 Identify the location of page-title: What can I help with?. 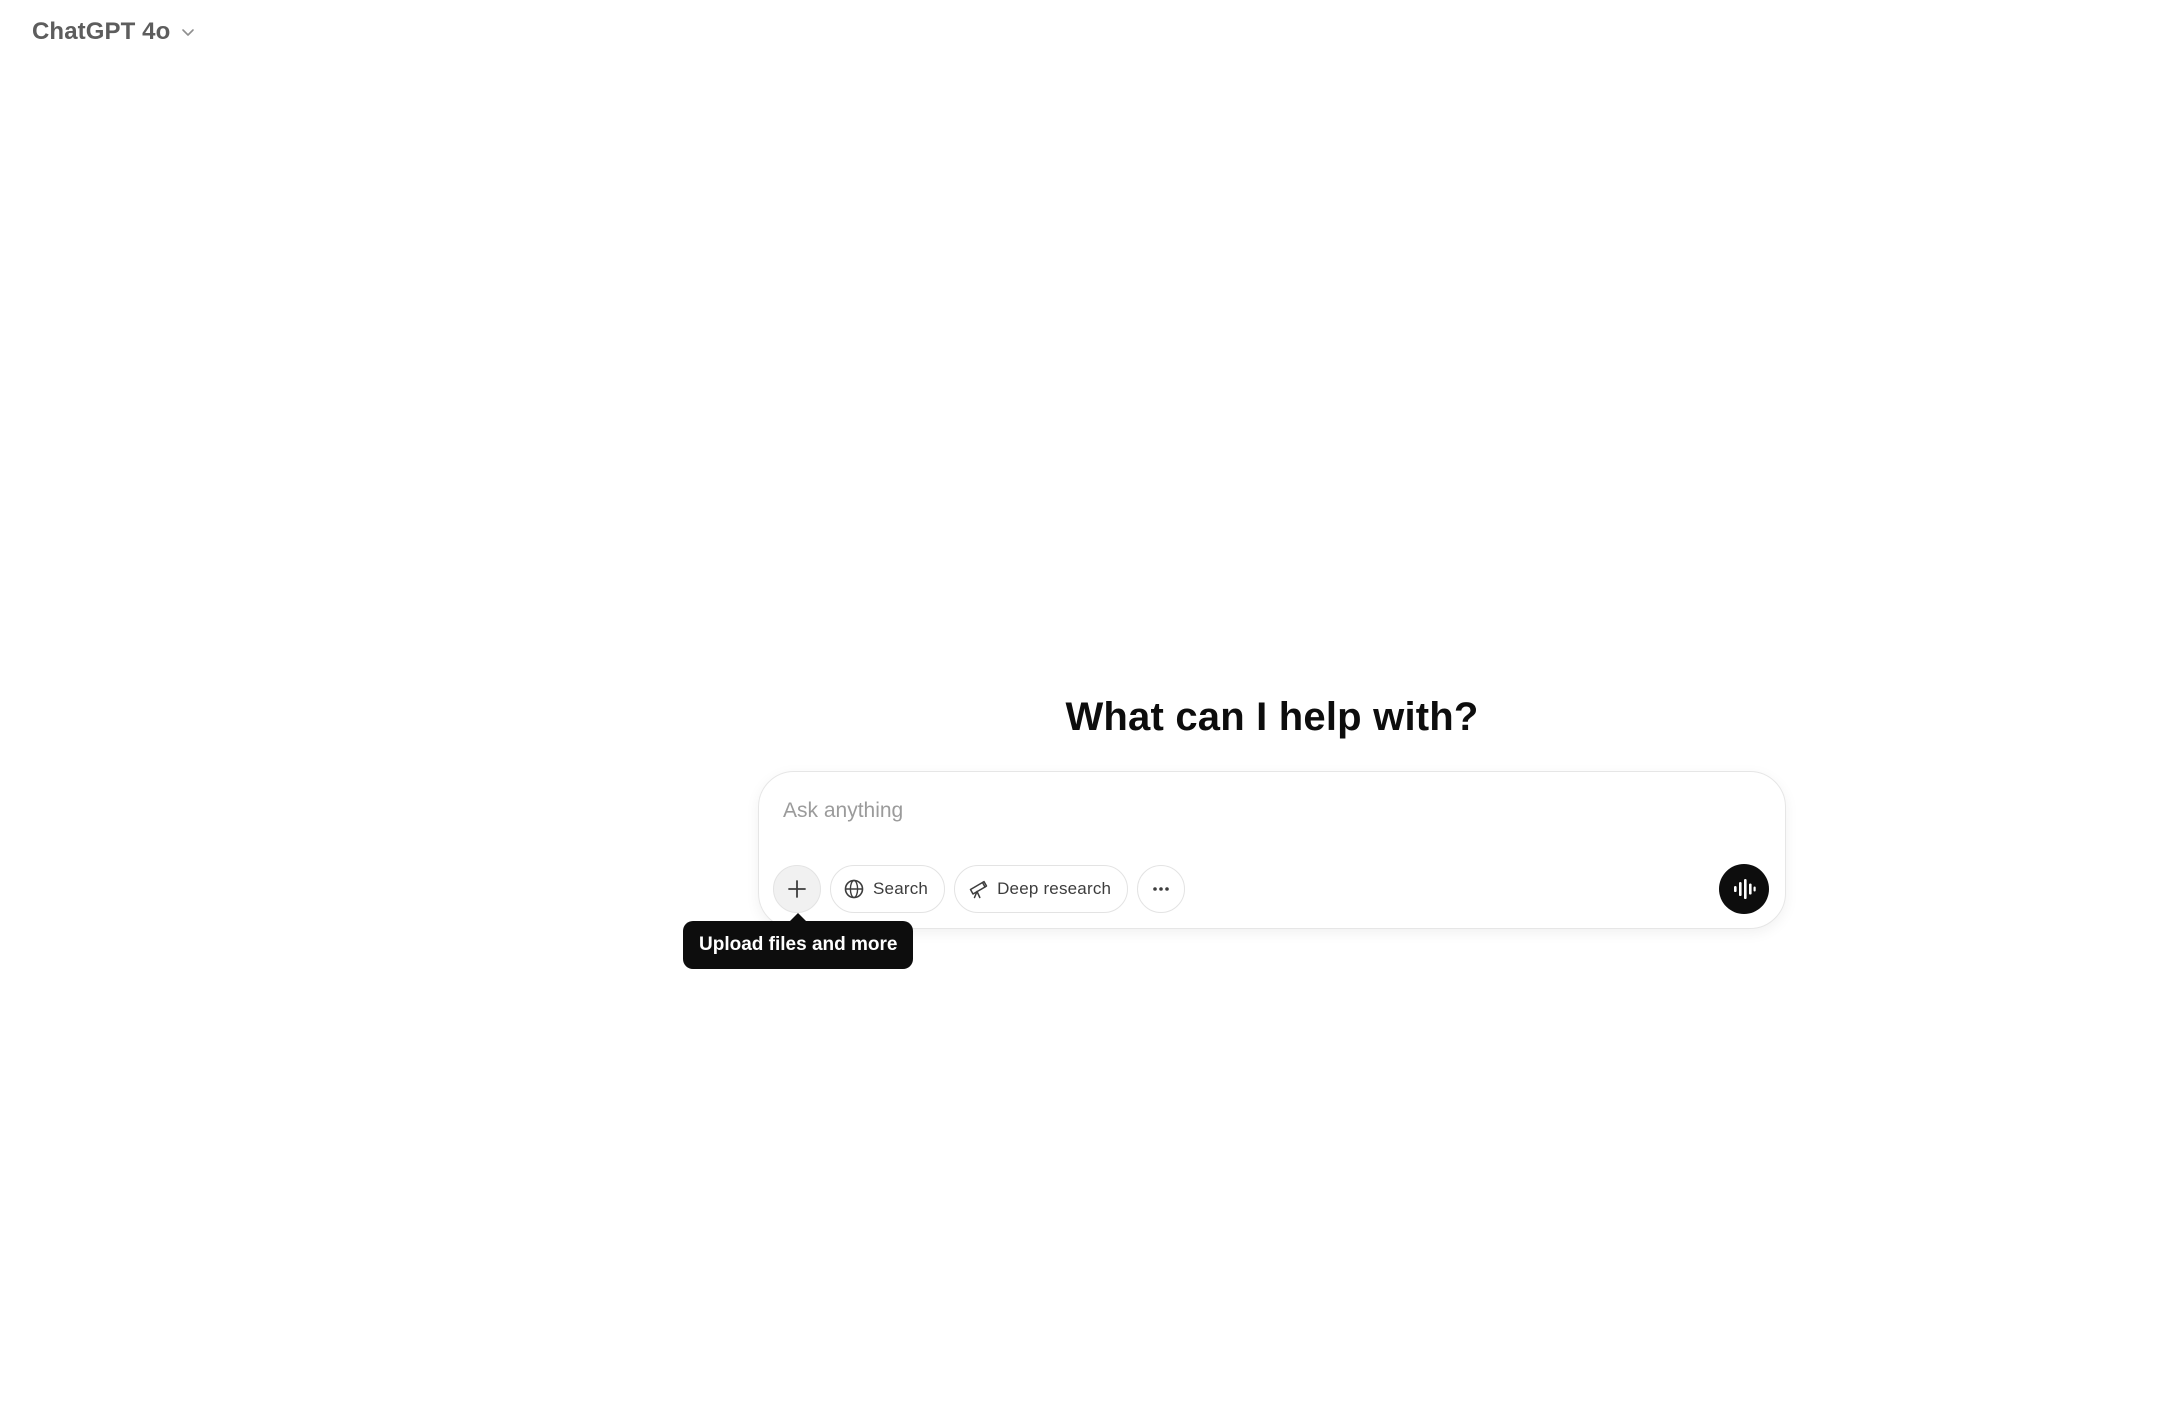
(1272, 717).